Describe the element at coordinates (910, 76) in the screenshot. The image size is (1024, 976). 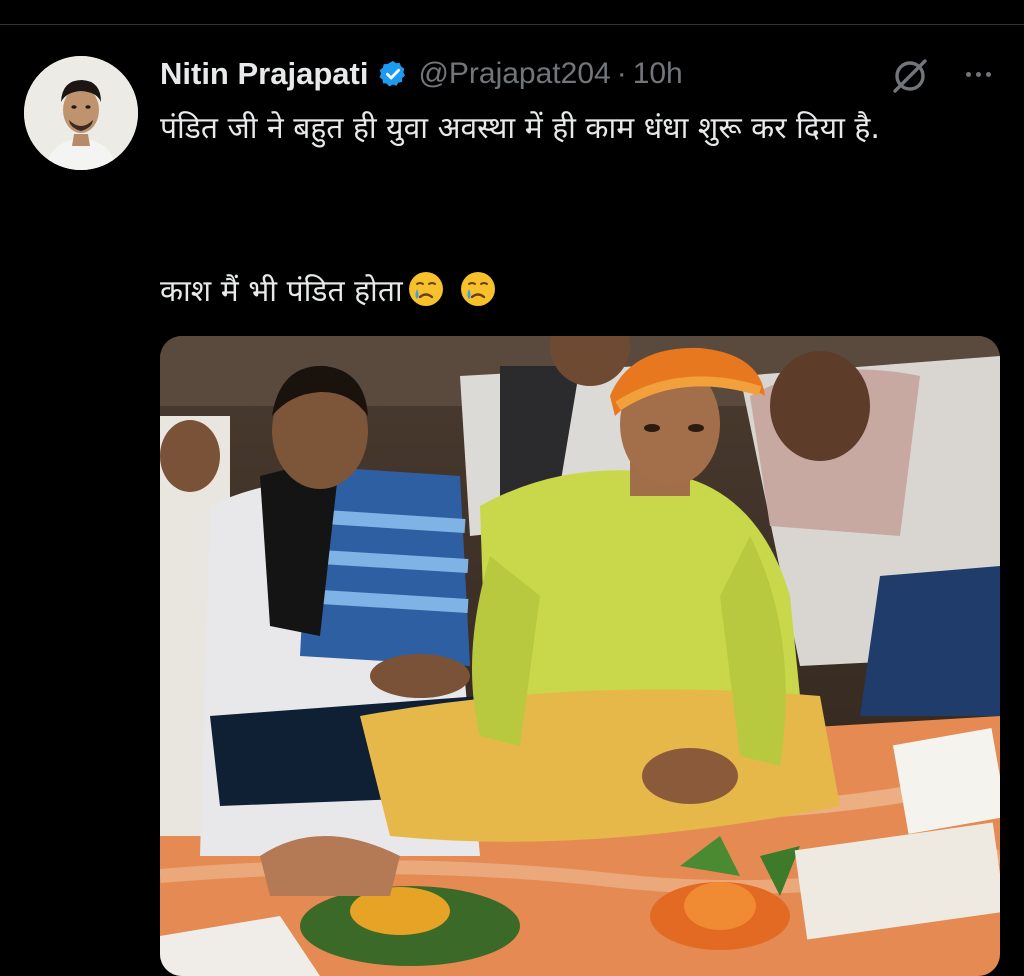
I see `grok-icon` at that location.